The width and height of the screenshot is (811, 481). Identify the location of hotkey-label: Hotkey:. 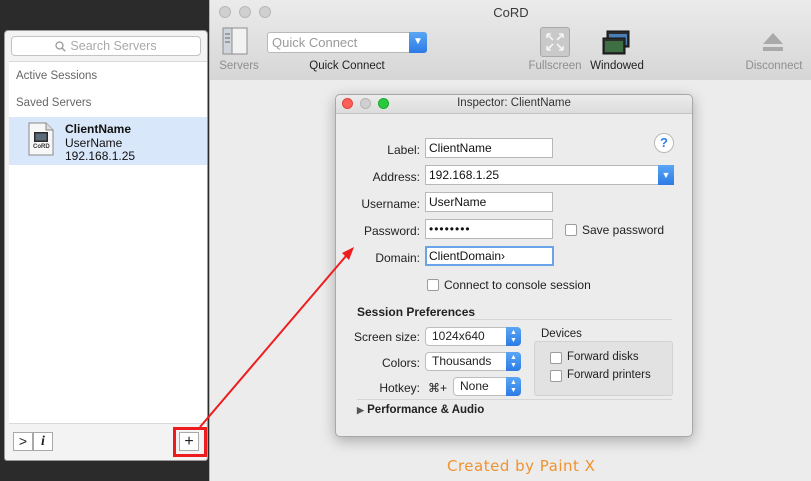
(399, 388).